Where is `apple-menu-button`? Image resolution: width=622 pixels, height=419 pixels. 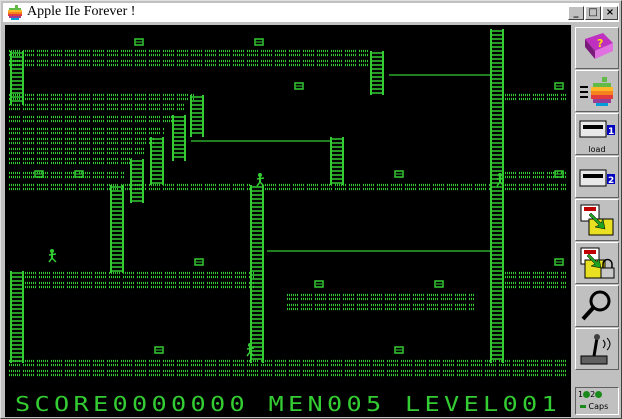
apple-menu-button is located at coordinates (597, 91).